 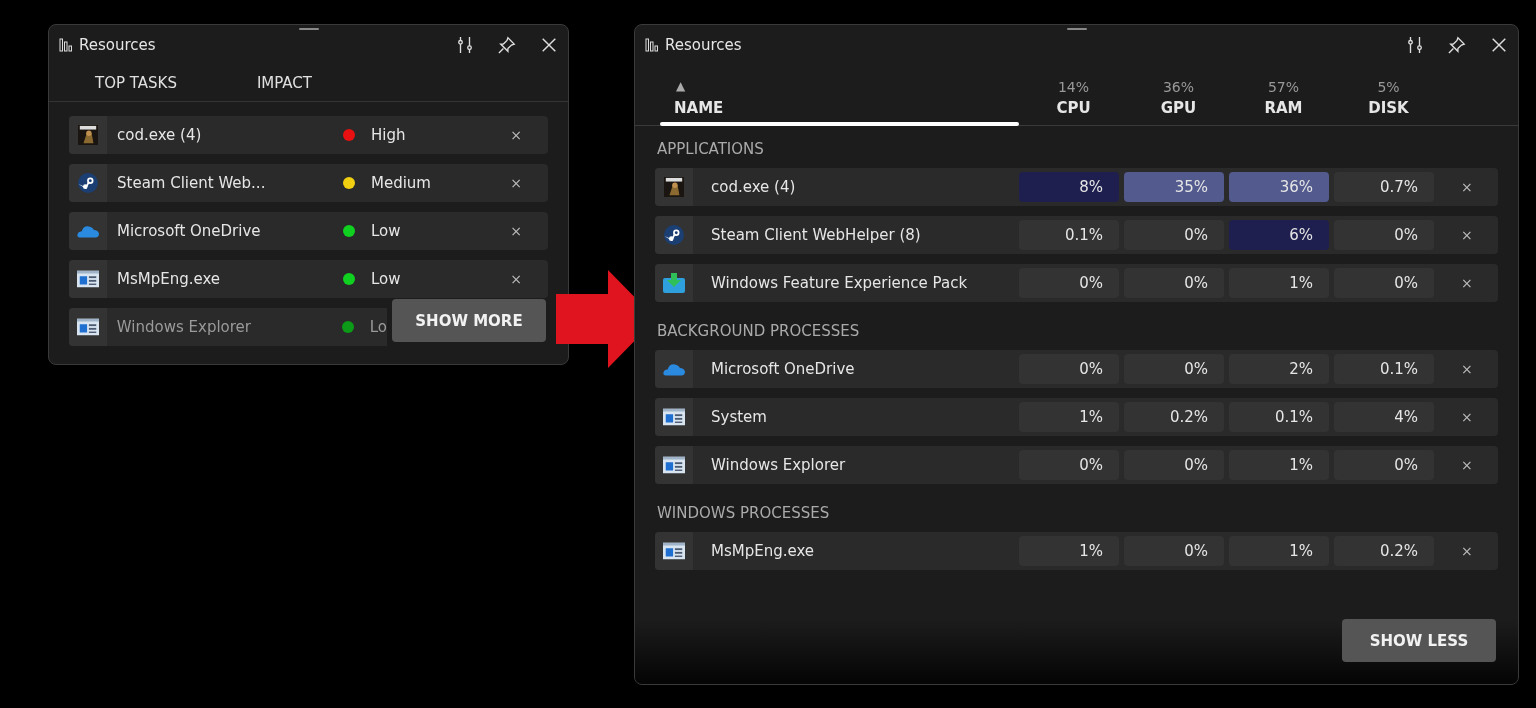 I want to click on task-row: MsMpEng.exe Low ×, so click(x=308, y=279).